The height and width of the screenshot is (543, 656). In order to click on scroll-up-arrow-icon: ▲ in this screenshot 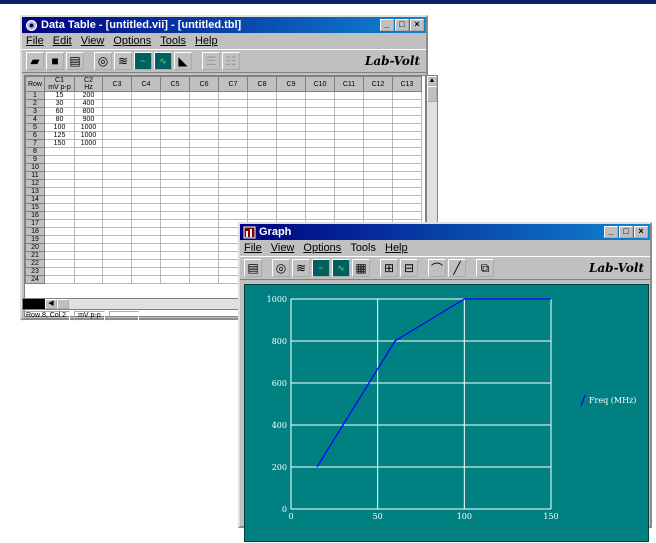, I will do `click(432, 81)`.